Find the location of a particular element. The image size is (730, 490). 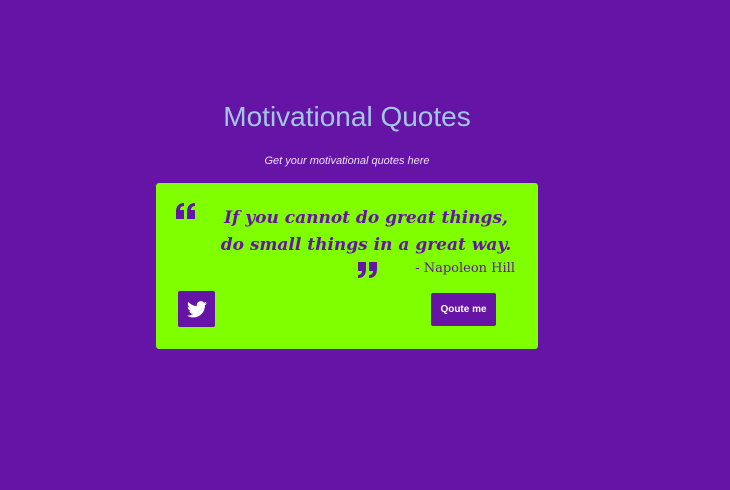

page-title: Motivational Quotes is located at coordinates (347, 116).